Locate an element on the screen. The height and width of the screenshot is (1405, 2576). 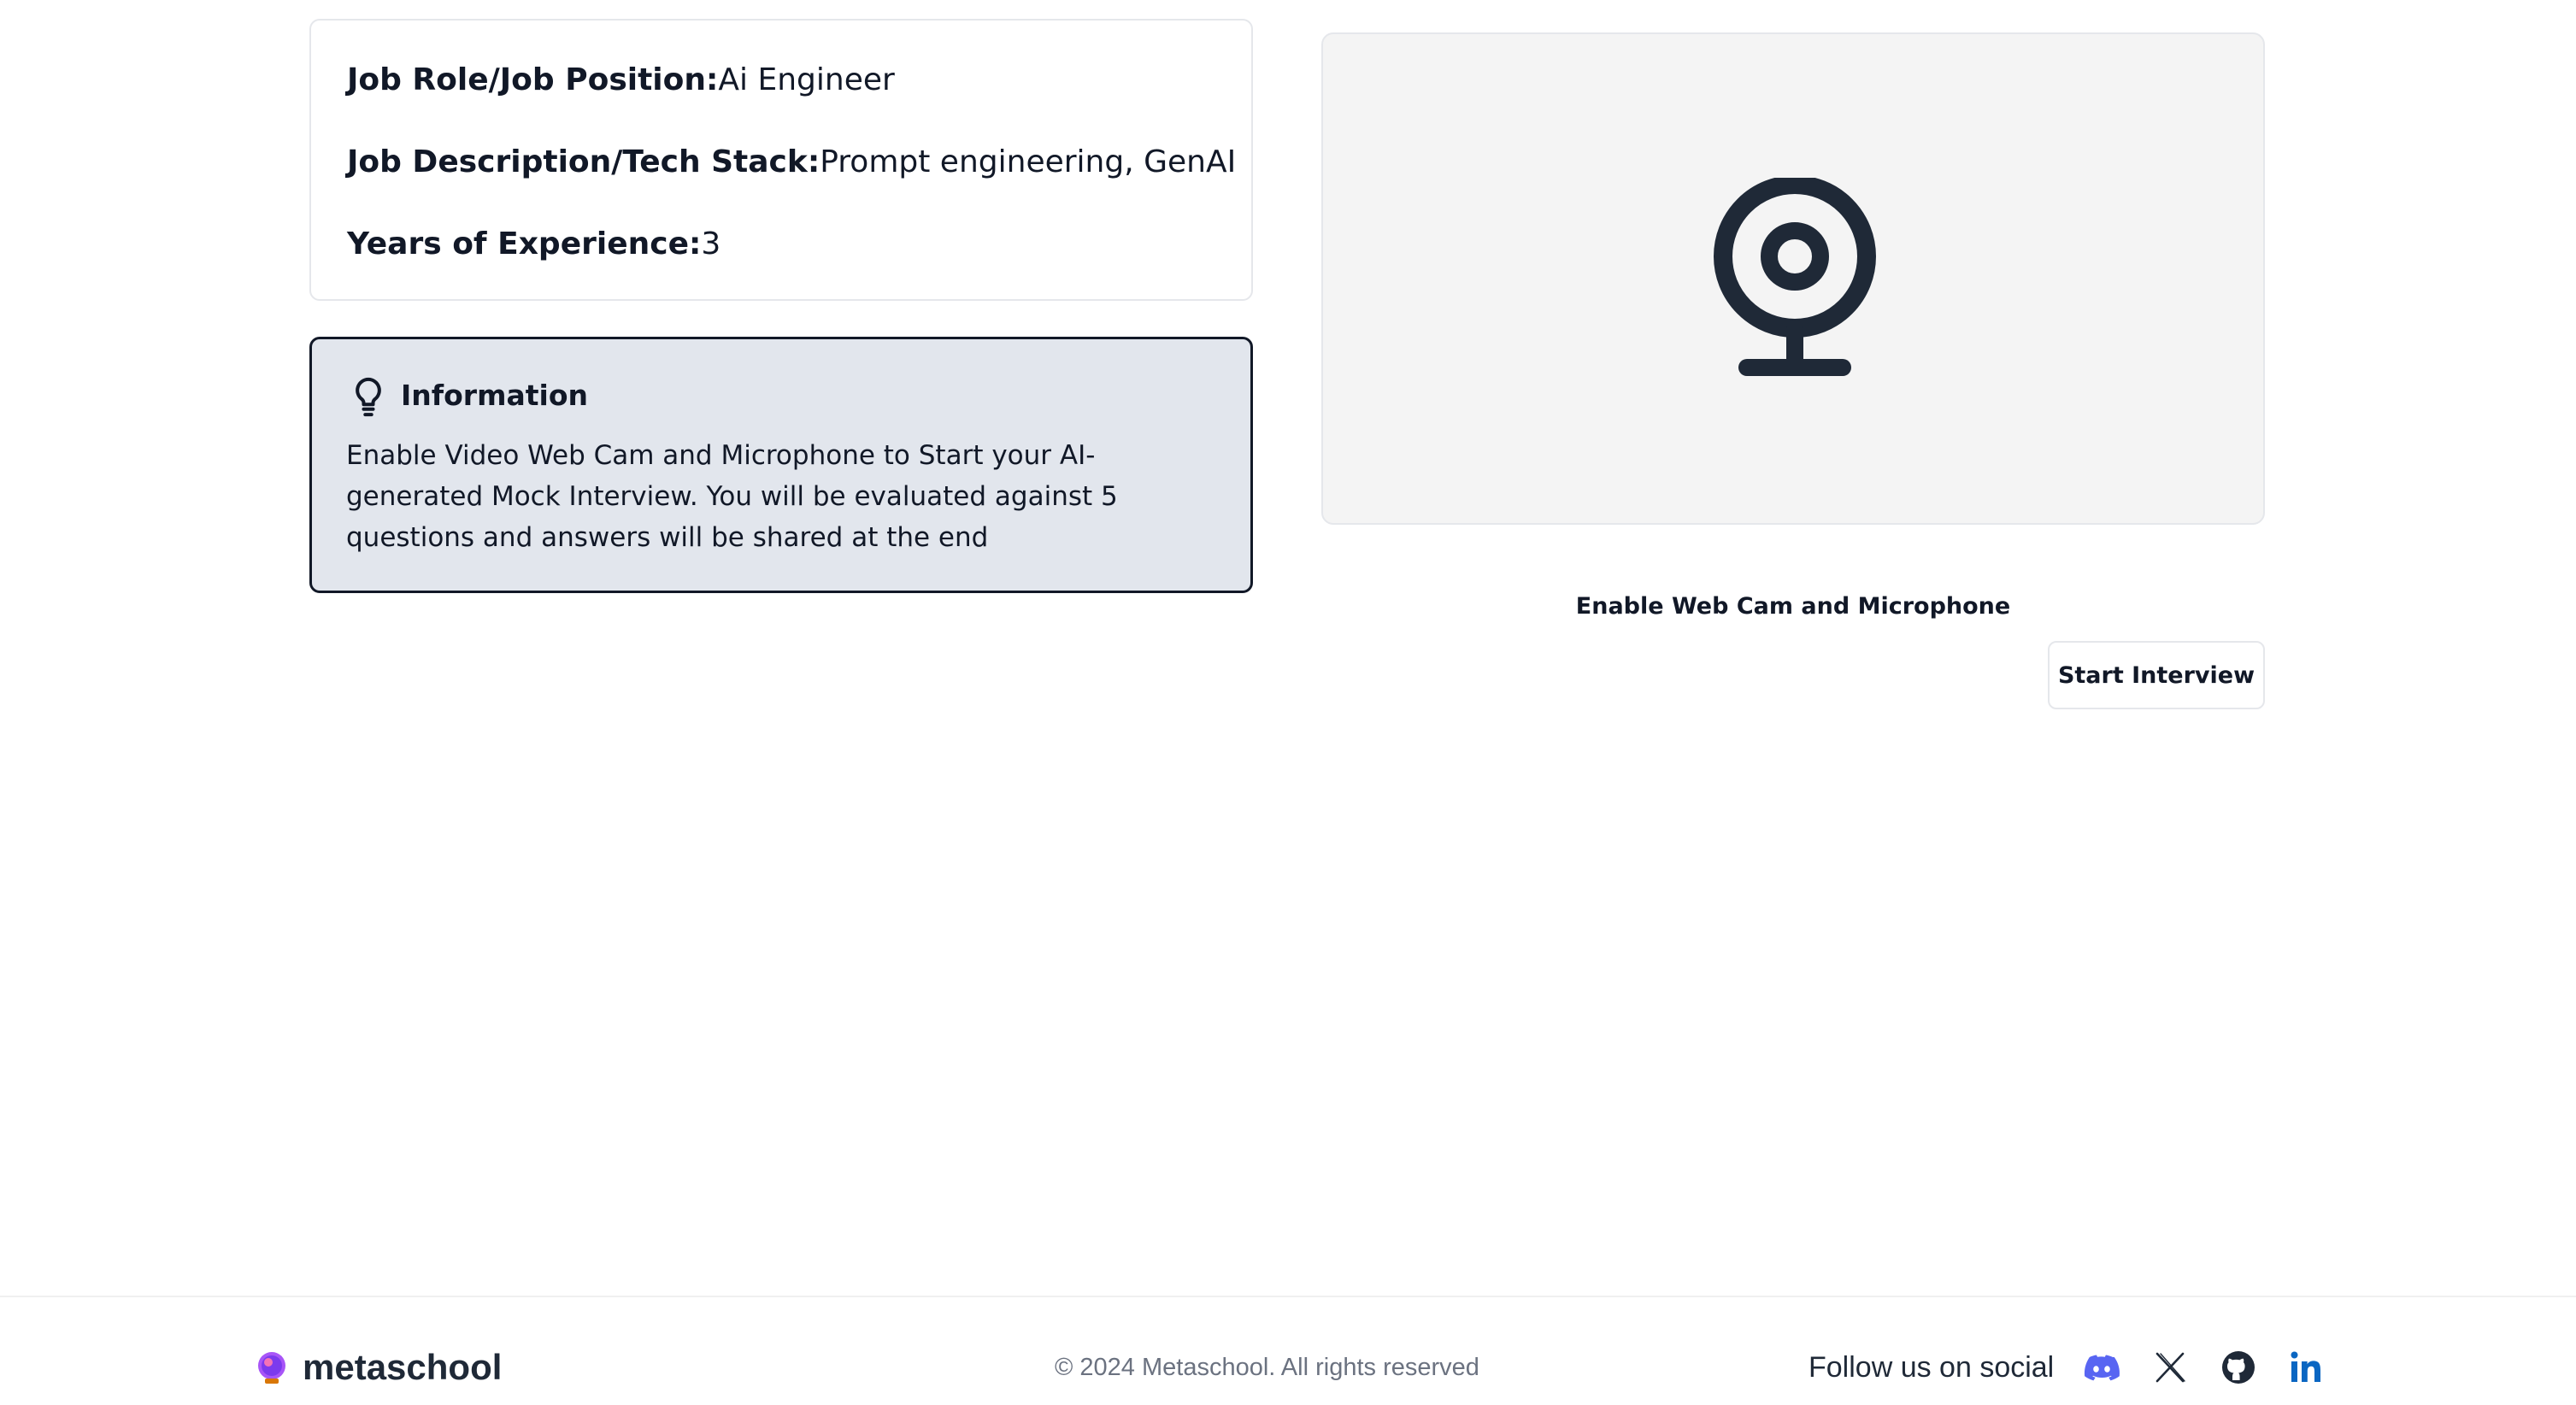
social-links: Follow us on social is located at coordinates (2067, 1367).